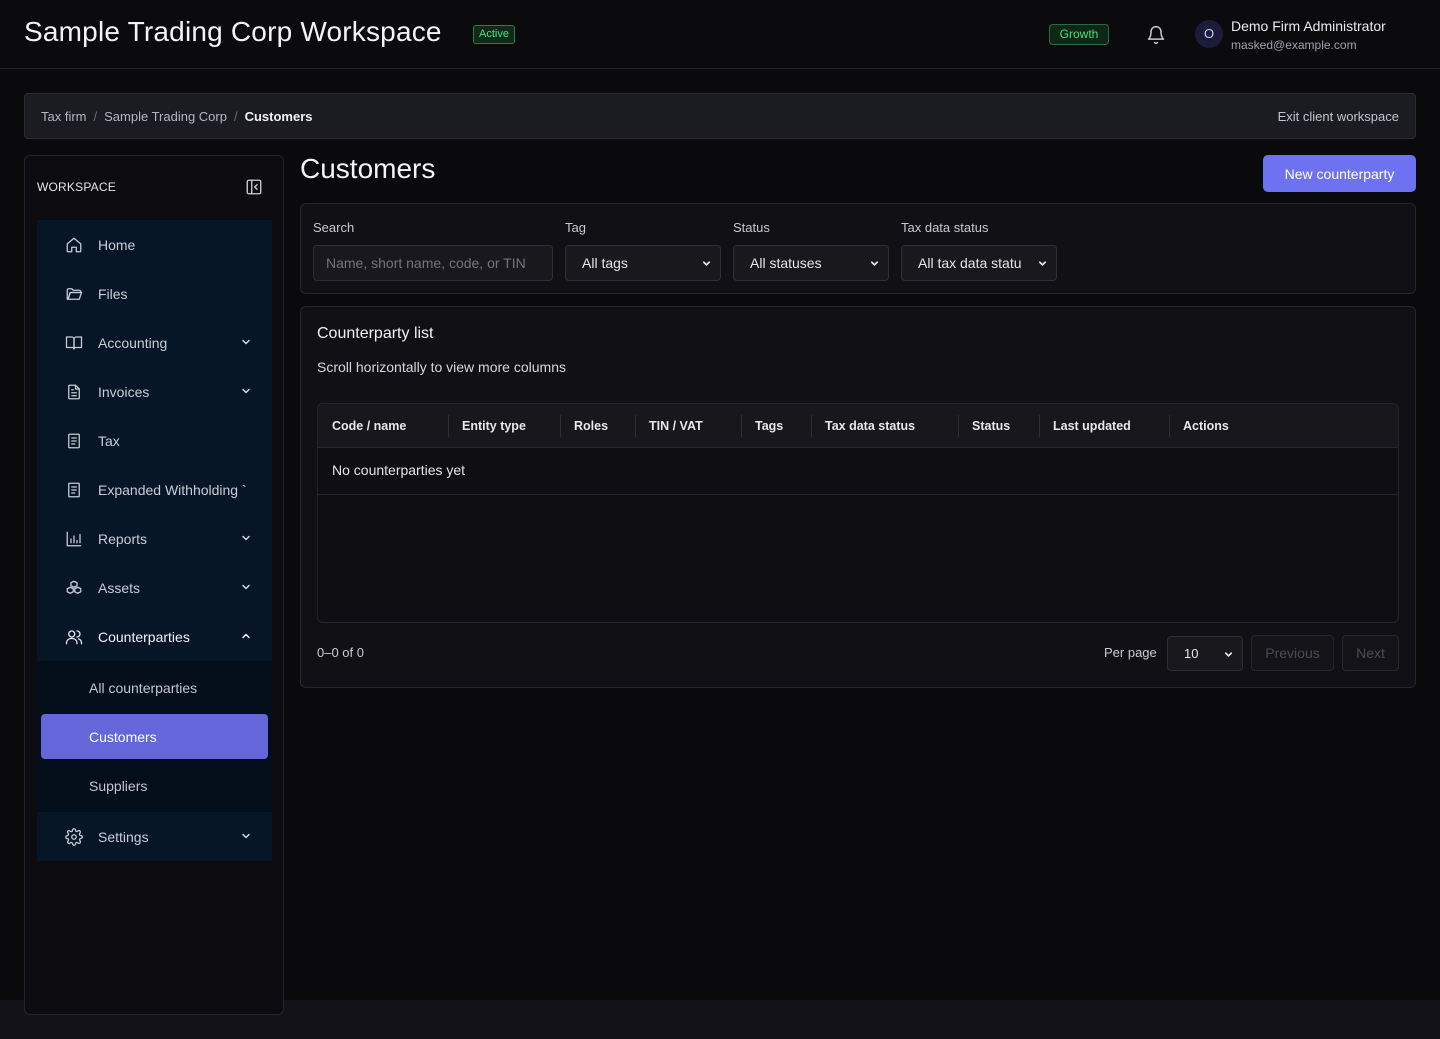 The image size is (1440, 1039). Describe the element at coordinates (233, 31) in the screenshot. I see `workspace-title: Sample Trading Corp Workspace` at that location.